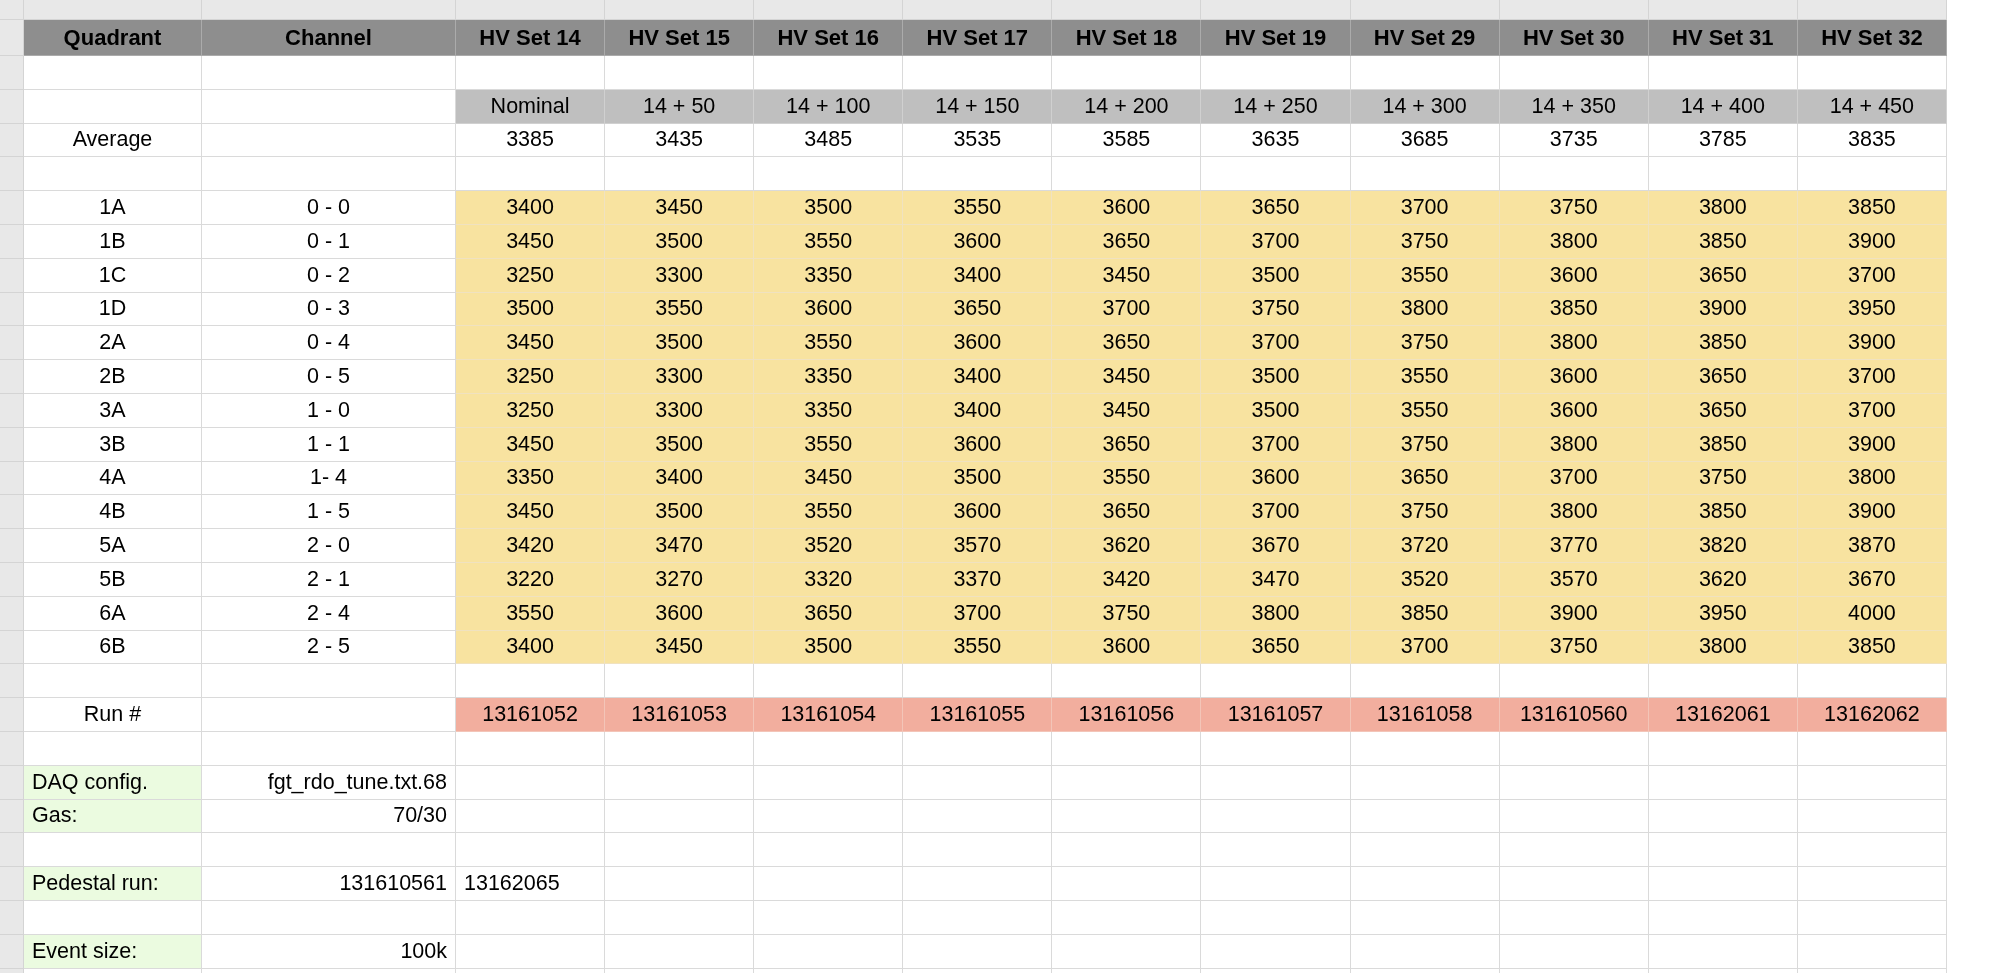  What do you see at coordinates (680, 715) in the screenshot?
I see `table-cell: 13161053` at bounding box center [680, 715].